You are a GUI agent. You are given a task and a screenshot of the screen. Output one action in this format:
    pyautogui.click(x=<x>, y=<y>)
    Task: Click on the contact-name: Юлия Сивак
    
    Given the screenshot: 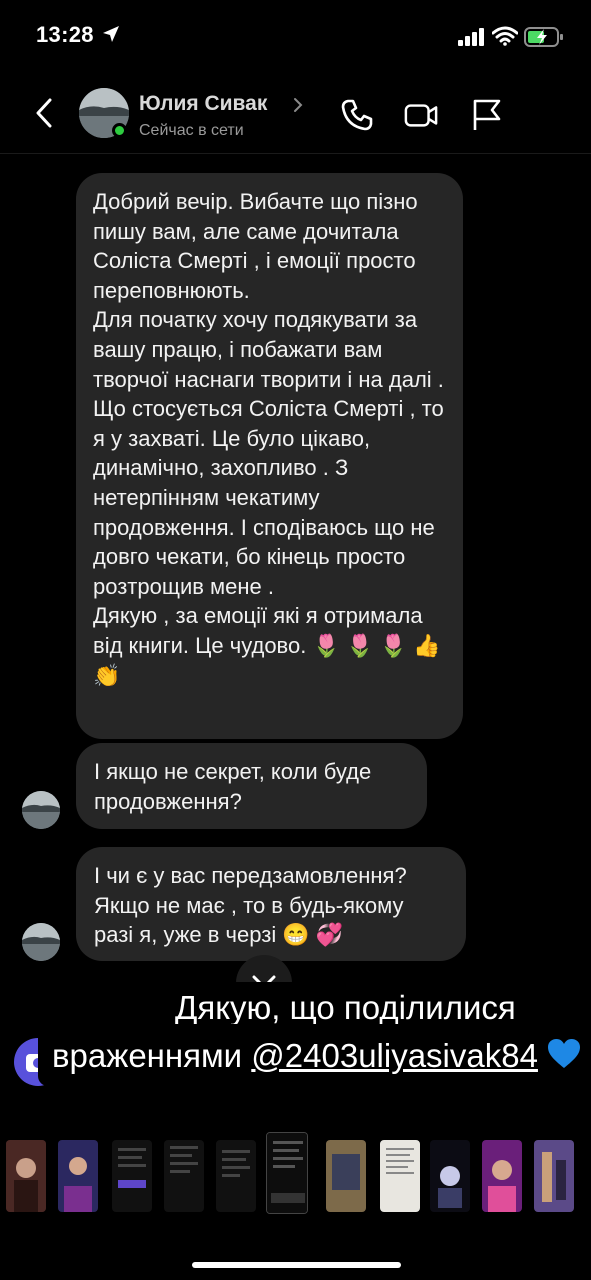 What is the action you would take?
    pyautogui.click(x=203, y=104)
    